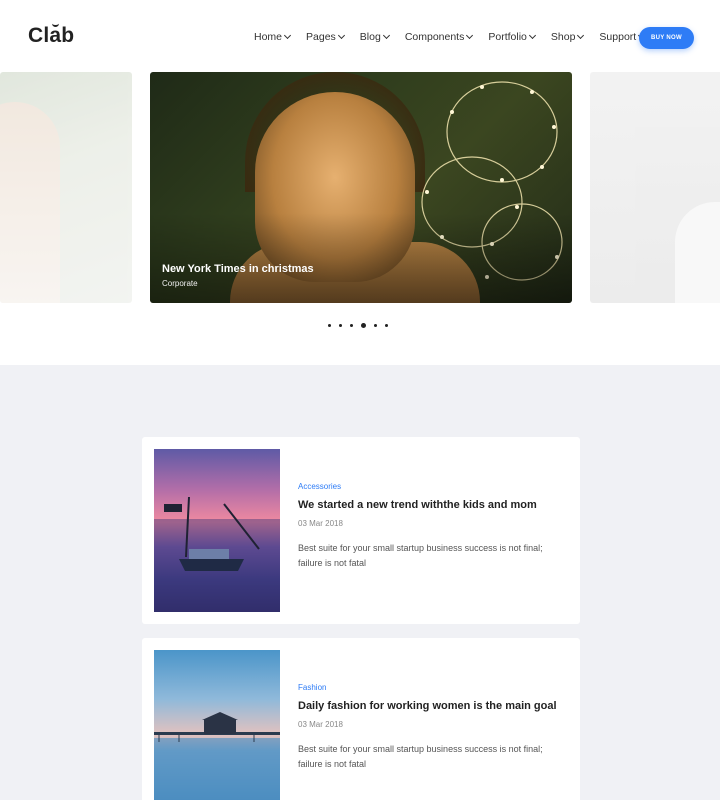 This screenshot has width=720, height=800. I want to click on nav-label: Blog, so click(370, 37).